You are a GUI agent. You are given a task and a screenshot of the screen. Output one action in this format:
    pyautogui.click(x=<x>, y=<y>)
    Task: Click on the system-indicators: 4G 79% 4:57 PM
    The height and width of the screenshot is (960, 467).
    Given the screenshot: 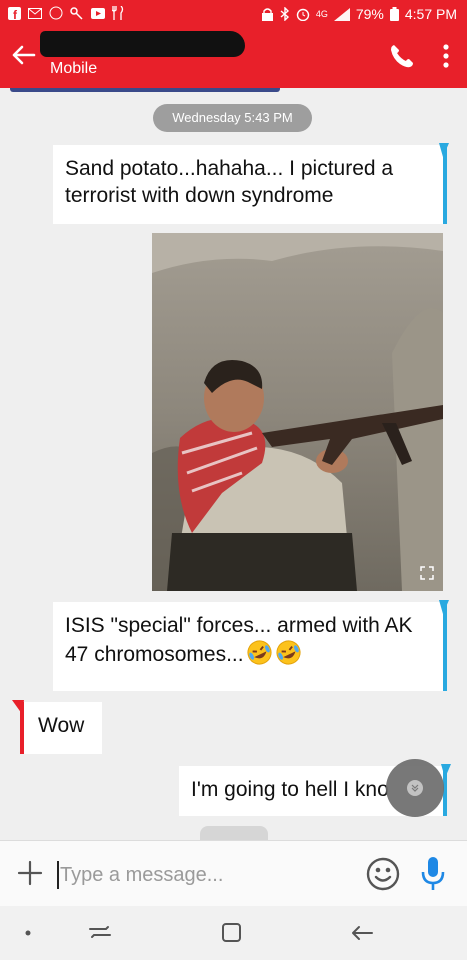 What is the action you would take?
    pyautogui.click(x=359, y=14)
    